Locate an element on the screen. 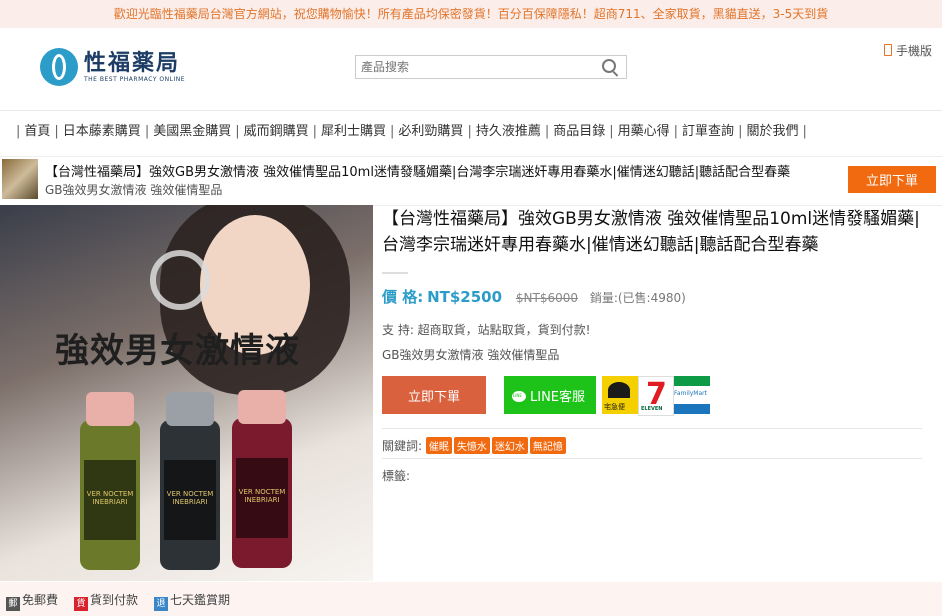 Image resolution: width=942 pixels, height=616 pixels. cod-item: 貨貨到付款 is located at coordinates (106, 601).